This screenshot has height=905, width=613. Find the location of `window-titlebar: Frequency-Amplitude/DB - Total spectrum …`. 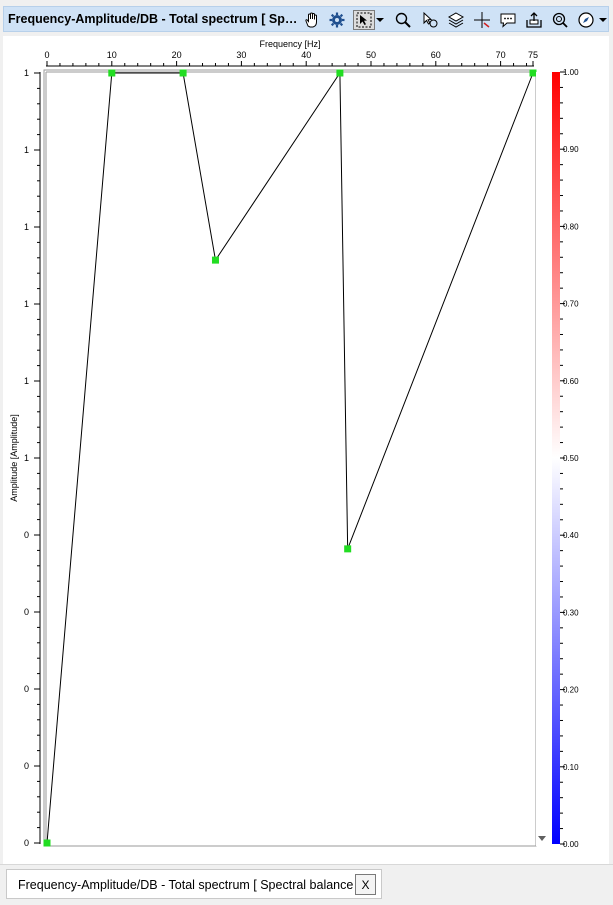

window-titlebar: Frequency-Amplitude/DB - Total spectrum … is located at coordinates (306, 19).